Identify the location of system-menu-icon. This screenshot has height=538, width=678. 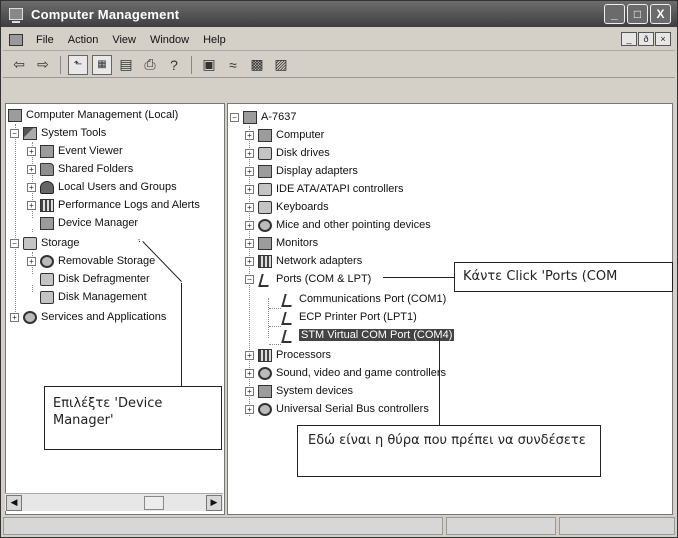
(16, 39).